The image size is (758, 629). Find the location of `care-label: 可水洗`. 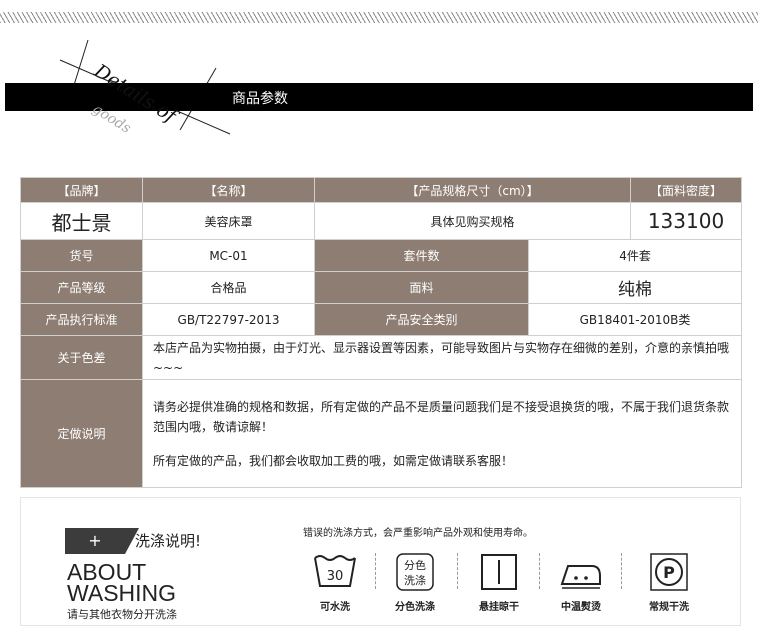

care-label: 可水洗 is located at coordinates (335, 607).